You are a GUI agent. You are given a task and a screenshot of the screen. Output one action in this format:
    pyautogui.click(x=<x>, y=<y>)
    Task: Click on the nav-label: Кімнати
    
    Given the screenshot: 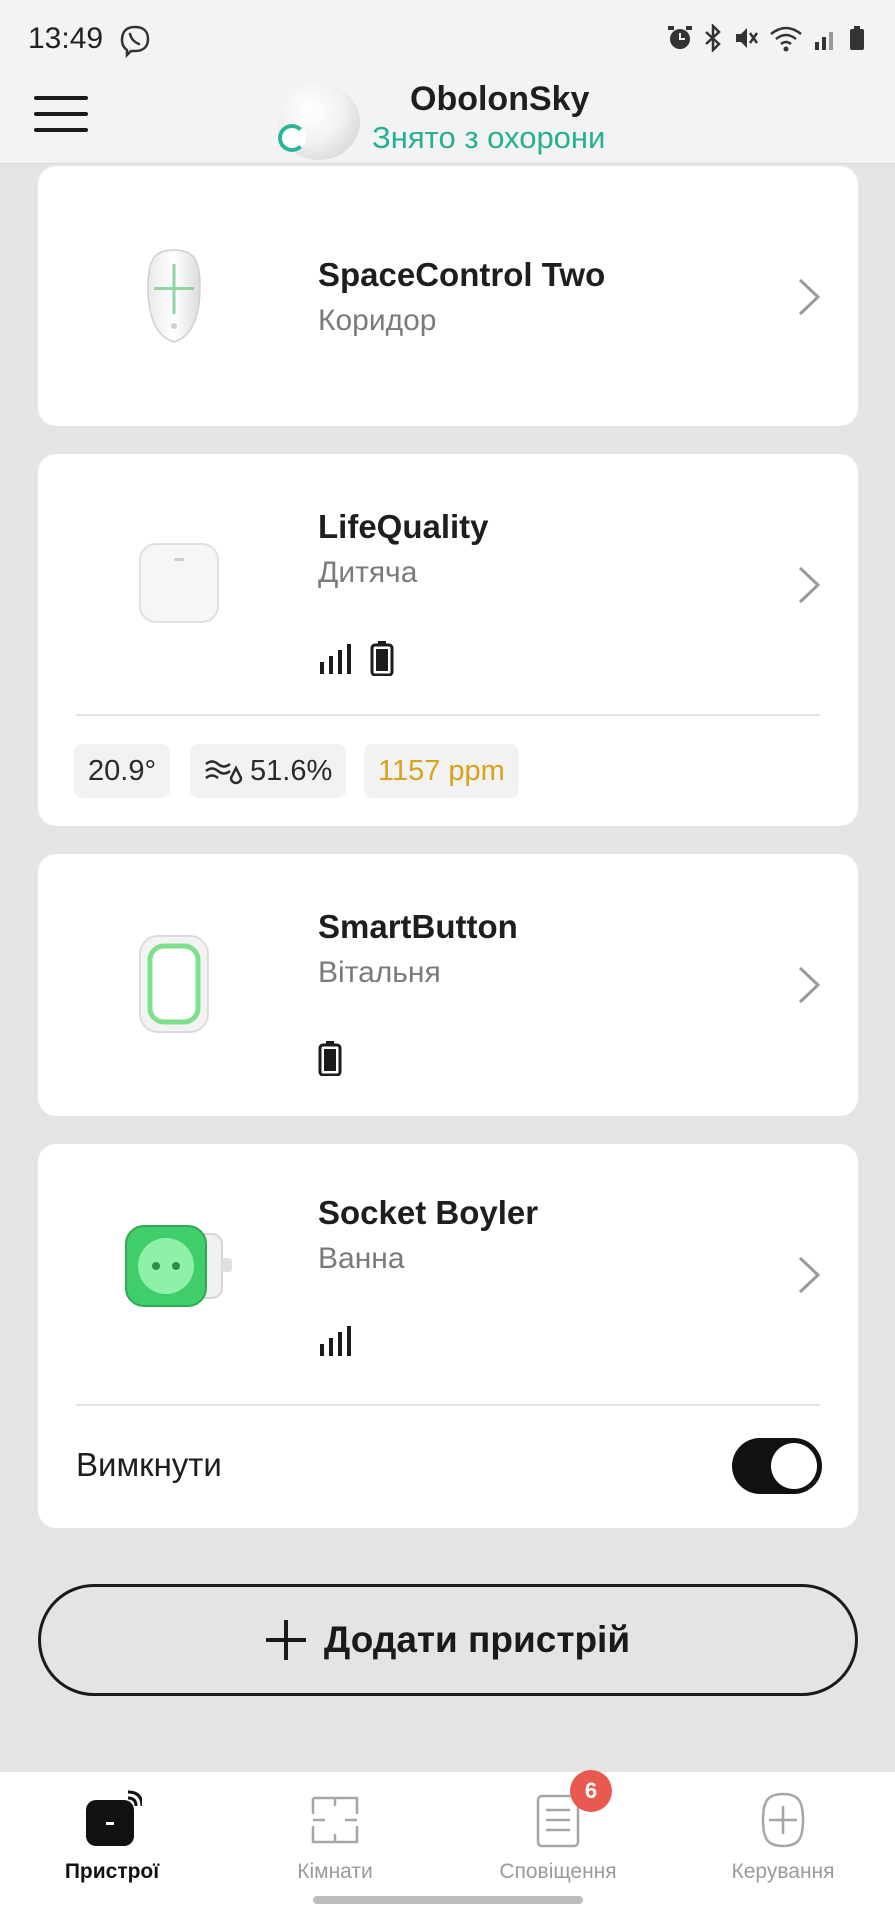 What is the action you would take?
    pyautogui.click(x=335, y=1871)
    